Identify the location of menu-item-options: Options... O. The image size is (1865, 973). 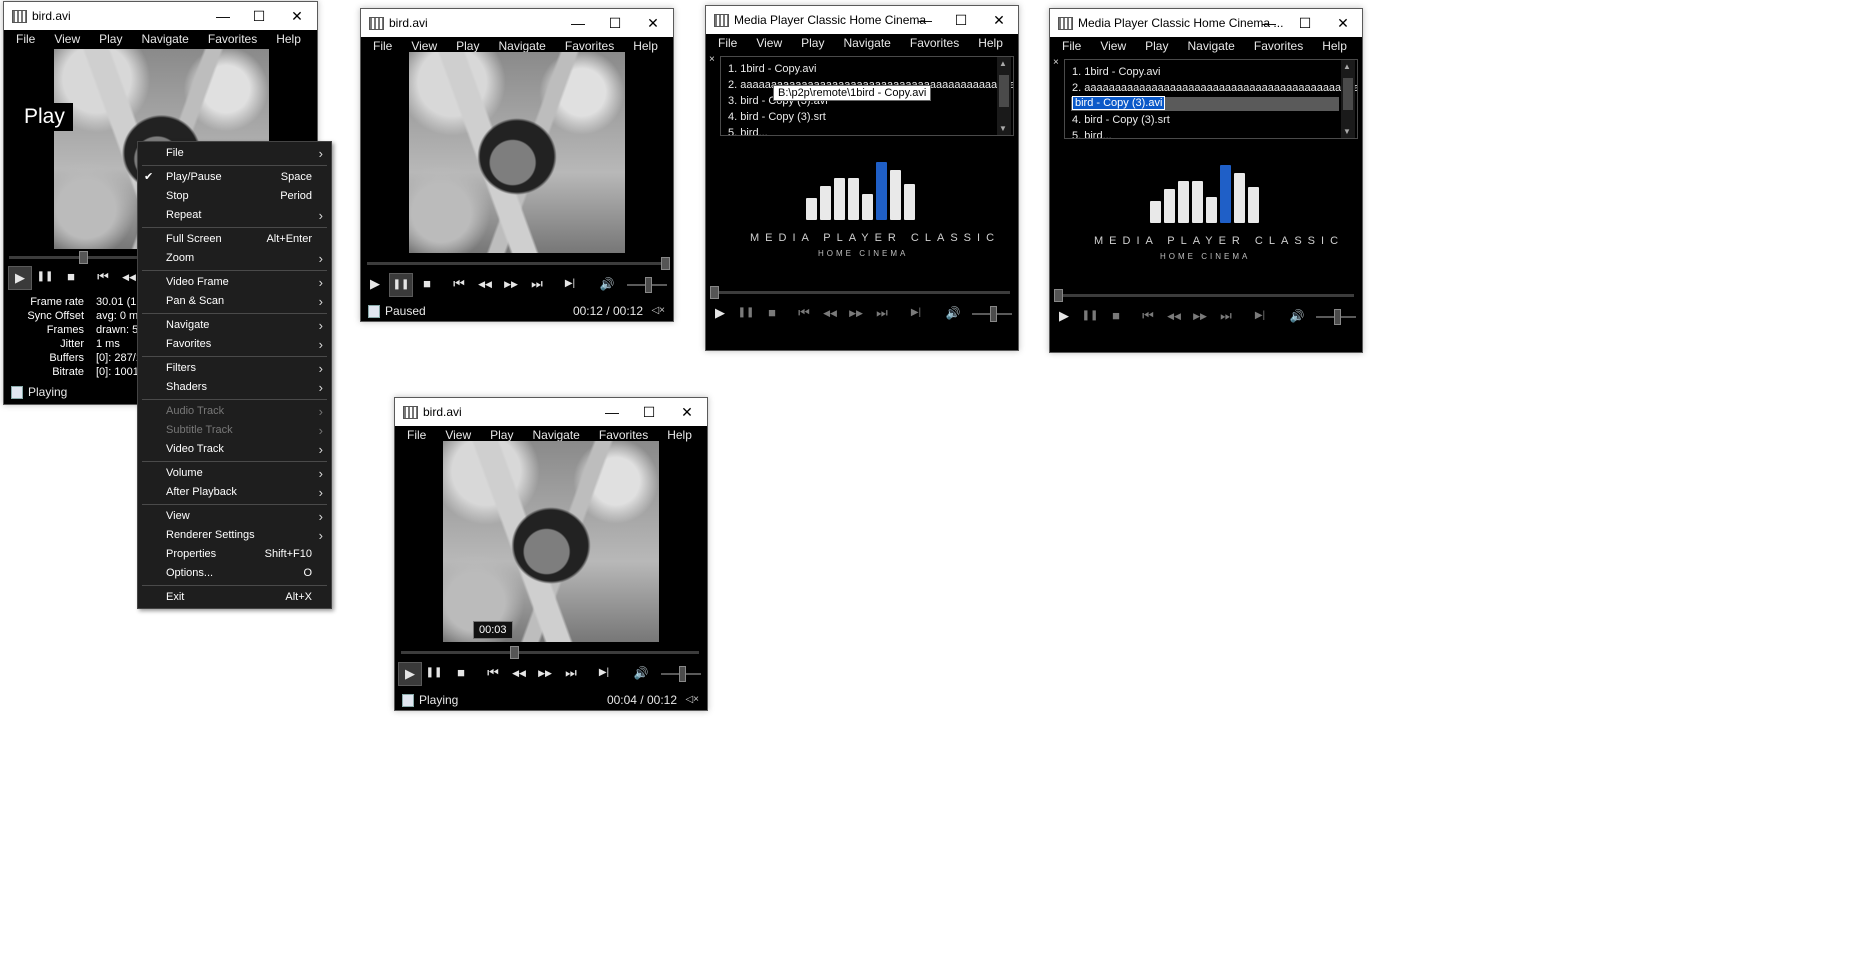
(234, 573).